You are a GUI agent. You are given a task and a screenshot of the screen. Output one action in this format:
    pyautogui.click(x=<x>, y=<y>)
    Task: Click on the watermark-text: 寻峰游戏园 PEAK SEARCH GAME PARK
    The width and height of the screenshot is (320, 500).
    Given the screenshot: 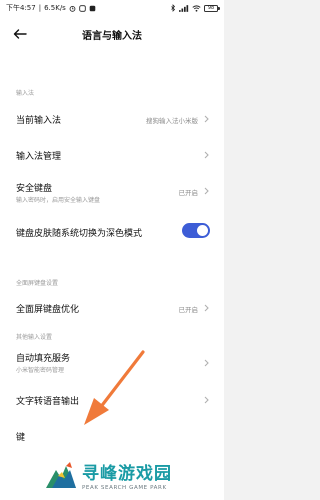 What is the action you would take?
    pyautogui.click(x=127, y=475)
    